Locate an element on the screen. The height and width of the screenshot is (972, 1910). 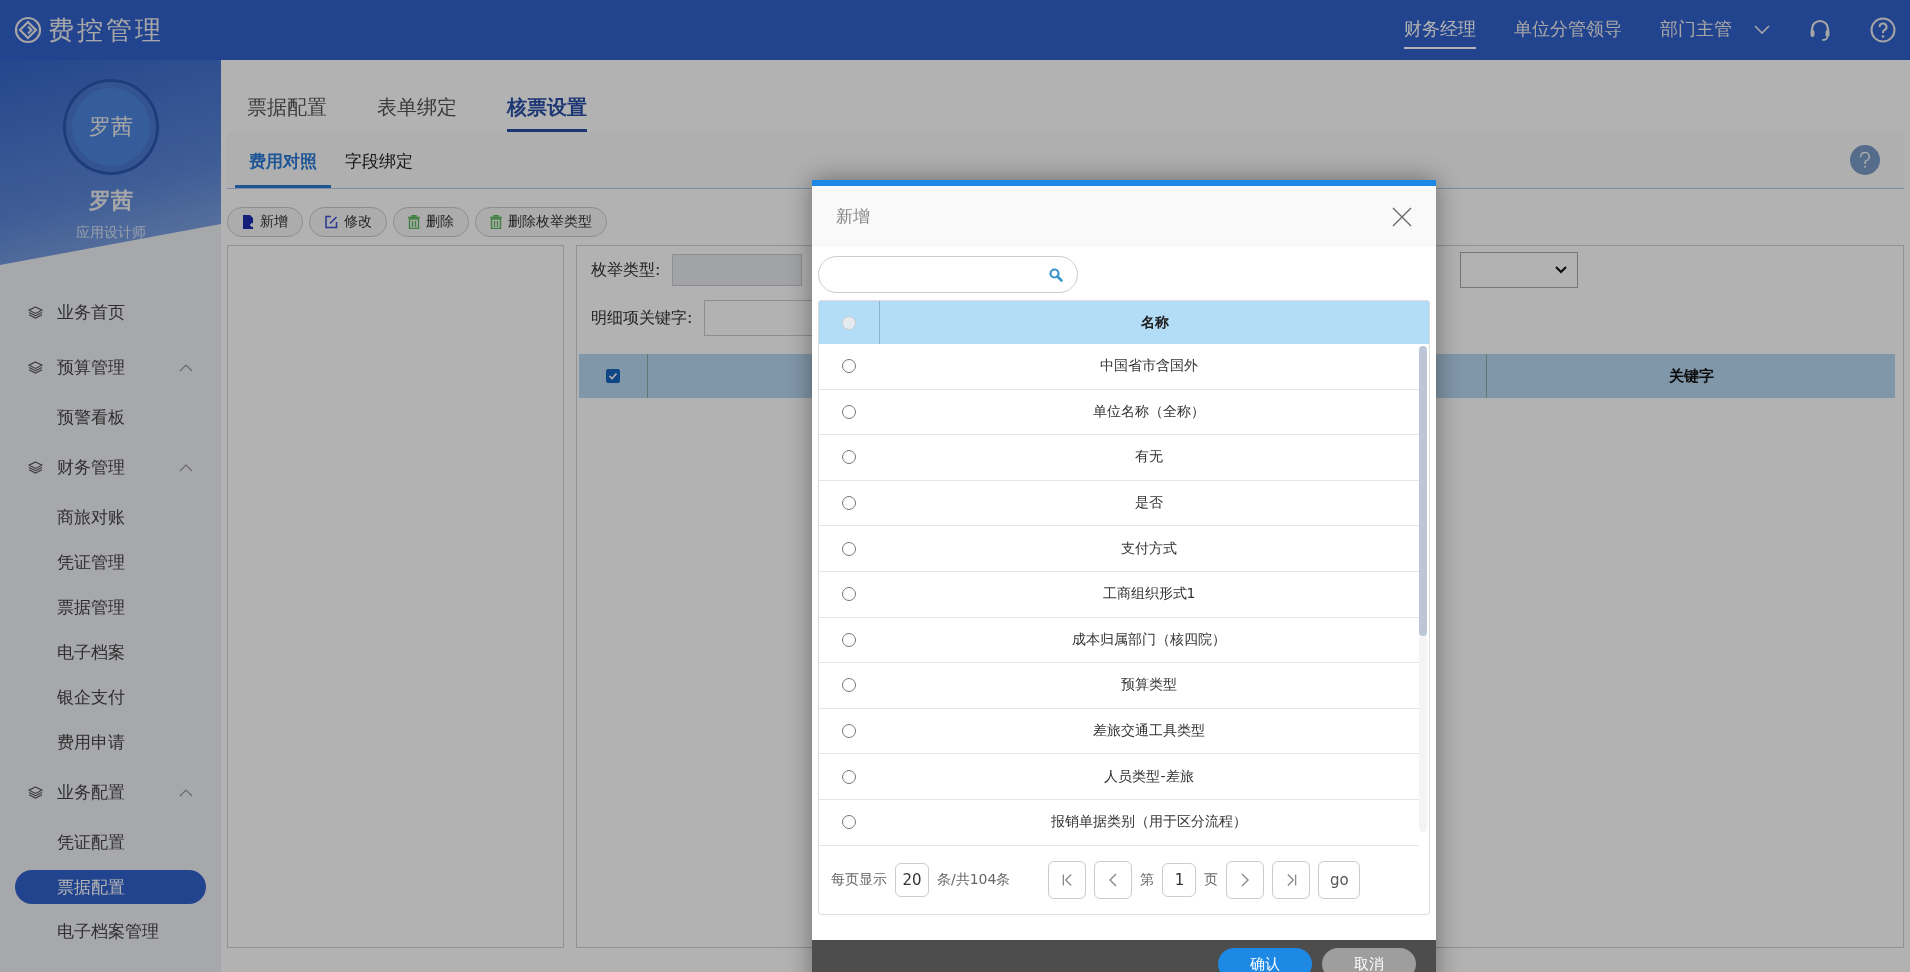
toolbar-button: 修改 is located at coordinates (348, 222).